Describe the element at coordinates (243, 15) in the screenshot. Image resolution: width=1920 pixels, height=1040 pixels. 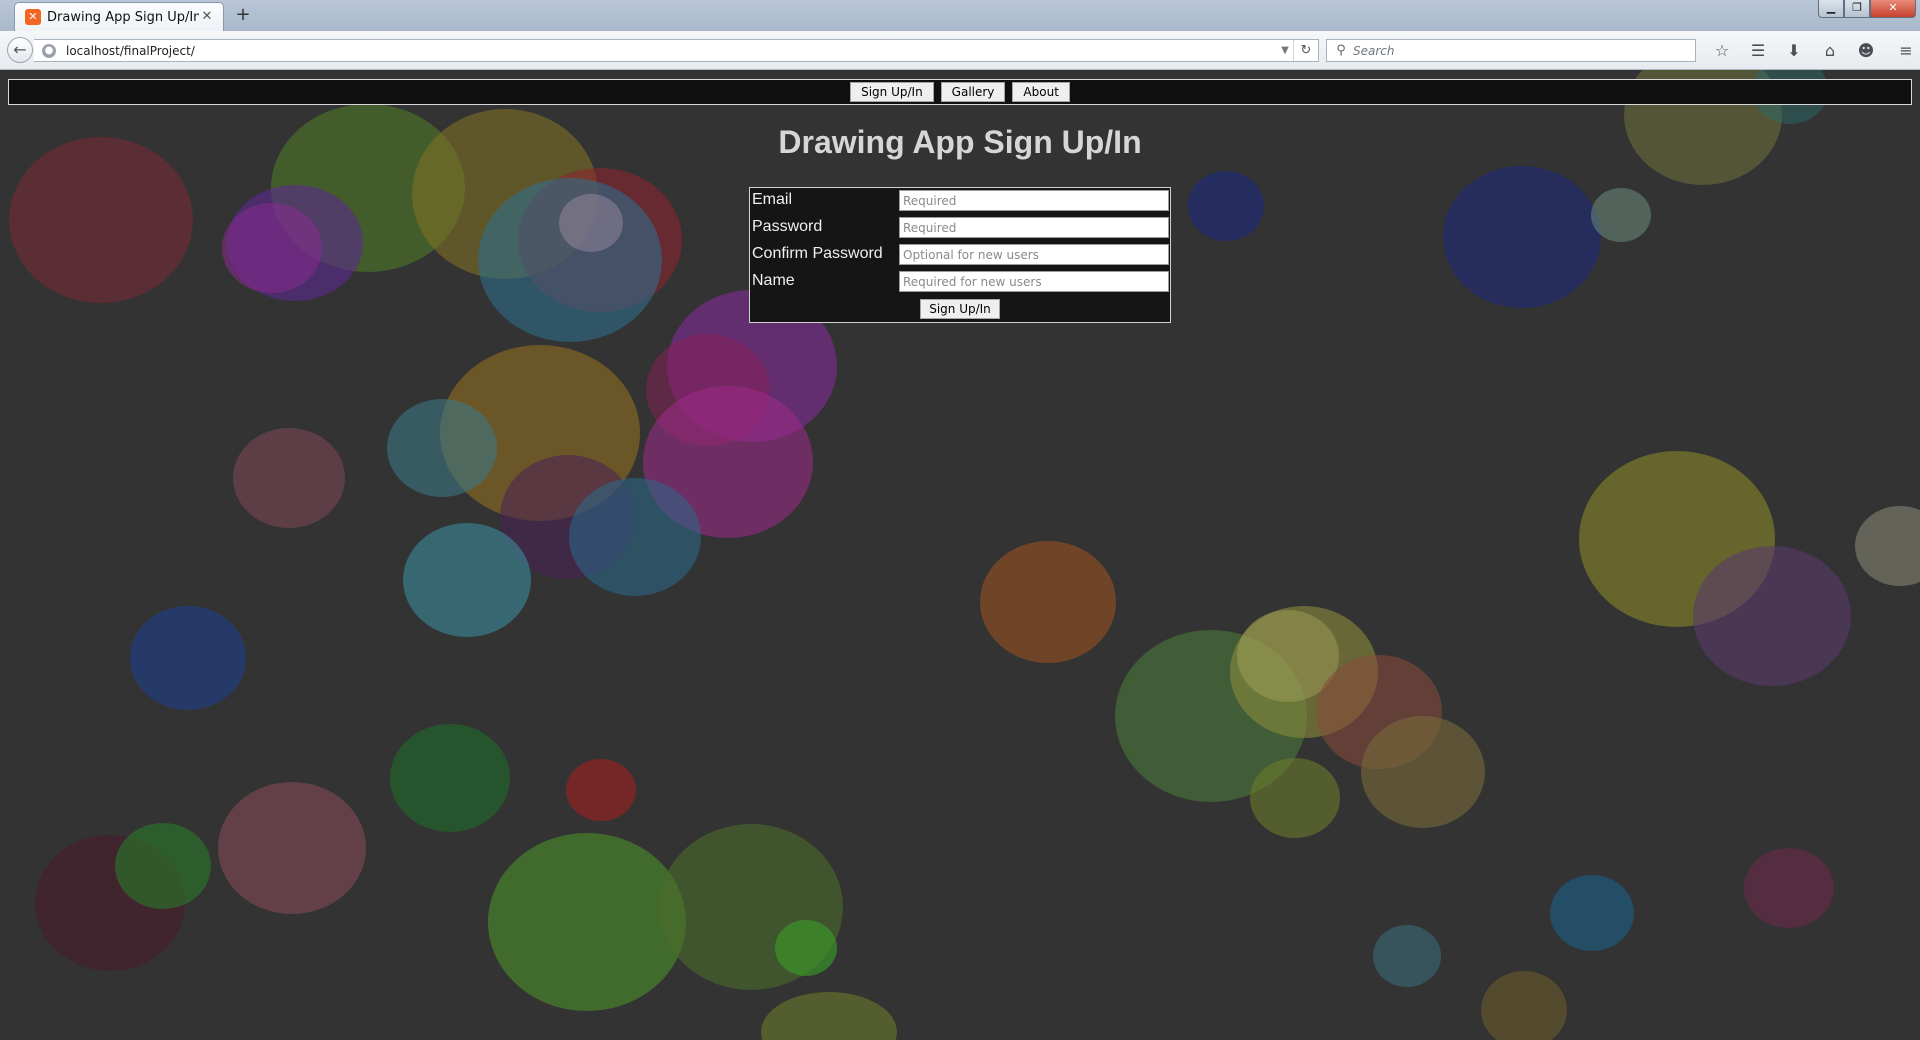
I see `new-tab-icon: +` at that location.